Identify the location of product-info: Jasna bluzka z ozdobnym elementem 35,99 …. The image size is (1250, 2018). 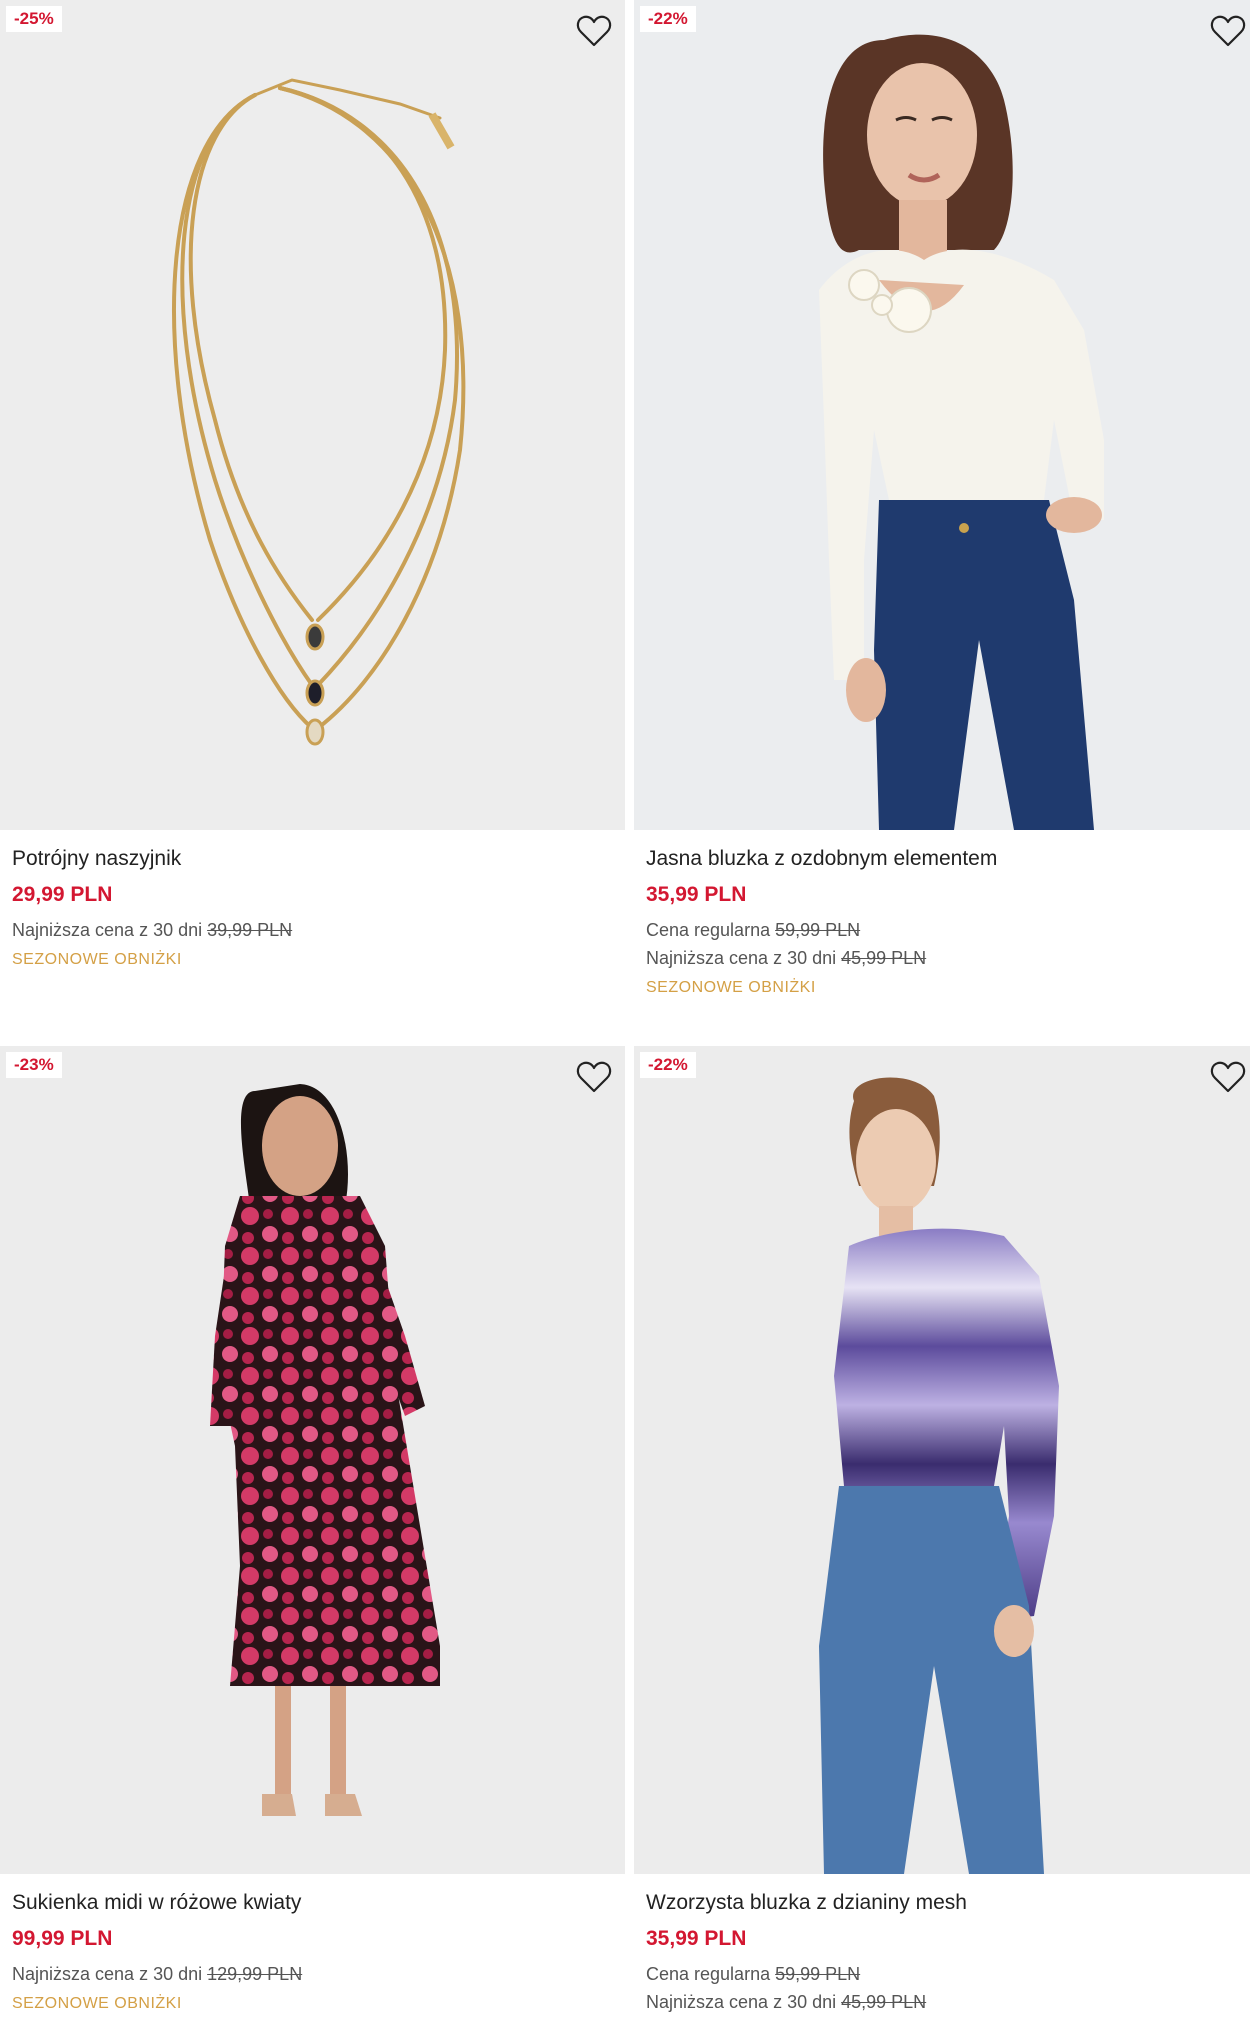
(942, 916).